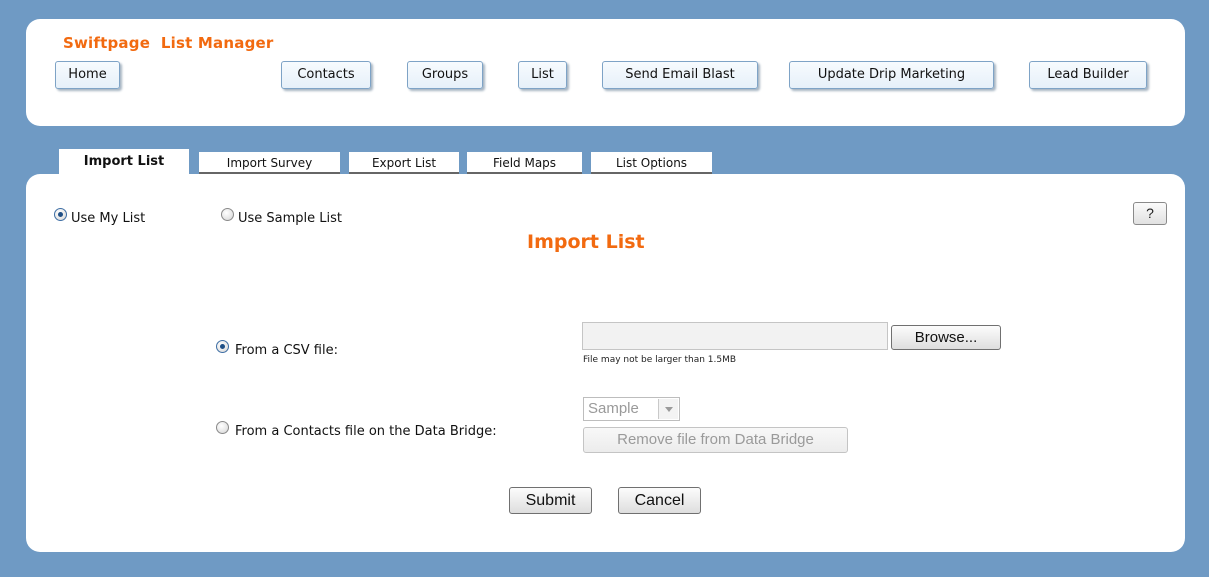 Image resolution: width=1209 pixels, height=577 pixels. Describe the element at coordinates (542, 75) in the screenshot. I see `nav-list-button: List` at that location.